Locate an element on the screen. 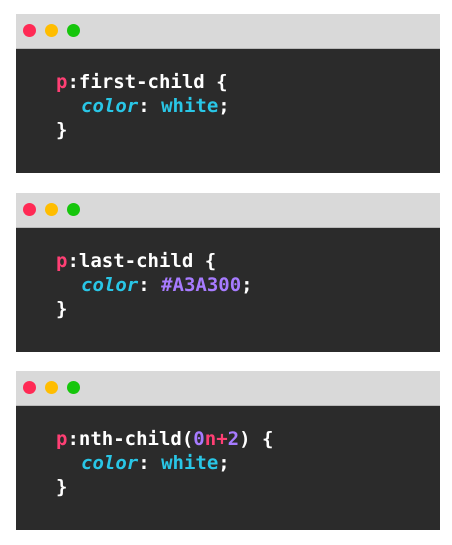 This screenshot has width=452, height=545. pseudo-class: :nth-child( is located at coordinates (130, 439).